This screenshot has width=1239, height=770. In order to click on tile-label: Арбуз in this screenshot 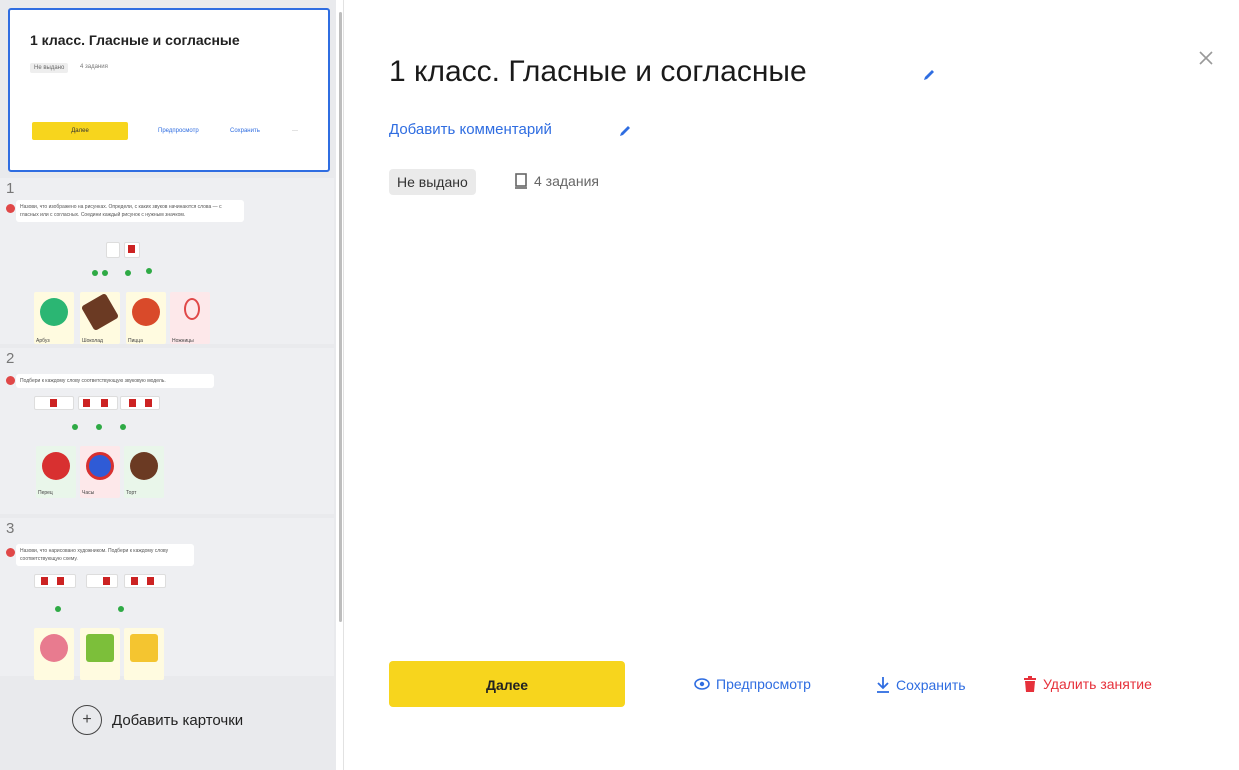, I will do `click(43, 341)`.